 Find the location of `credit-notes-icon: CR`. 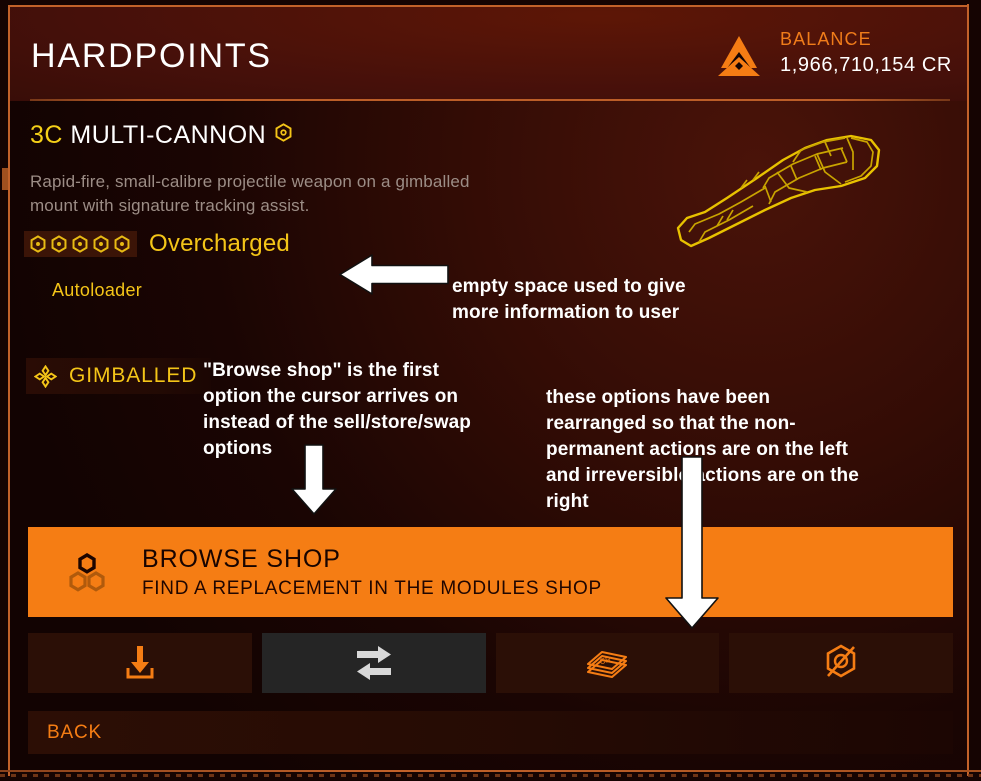

credit-notes-icon: CR is located at coordinates (607, 664).